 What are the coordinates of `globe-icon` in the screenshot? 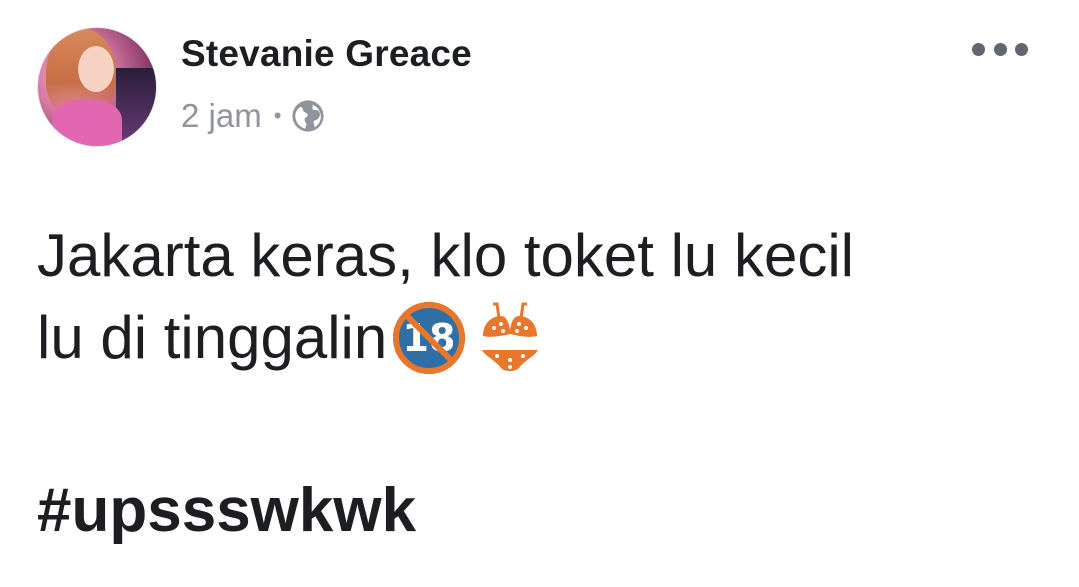 It's located at (308, 116).